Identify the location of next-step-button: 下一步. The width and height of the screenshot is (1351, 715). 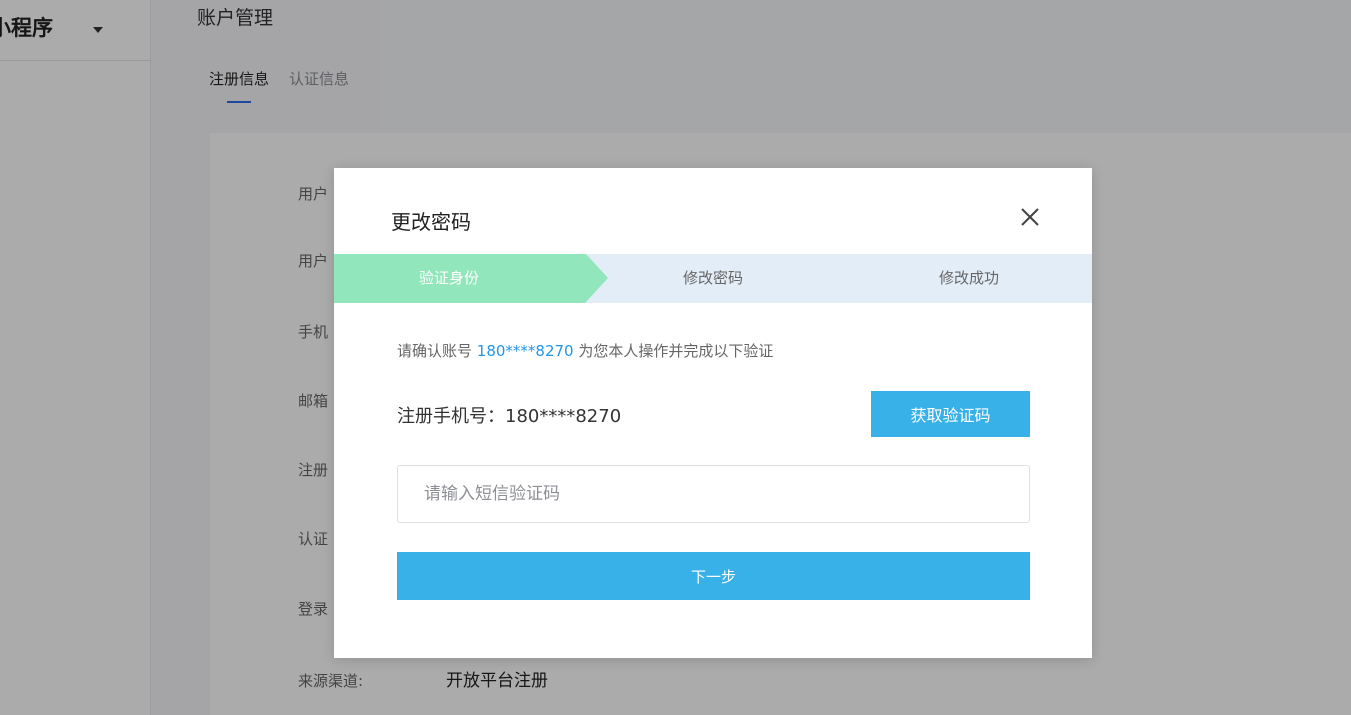
(713, 576).